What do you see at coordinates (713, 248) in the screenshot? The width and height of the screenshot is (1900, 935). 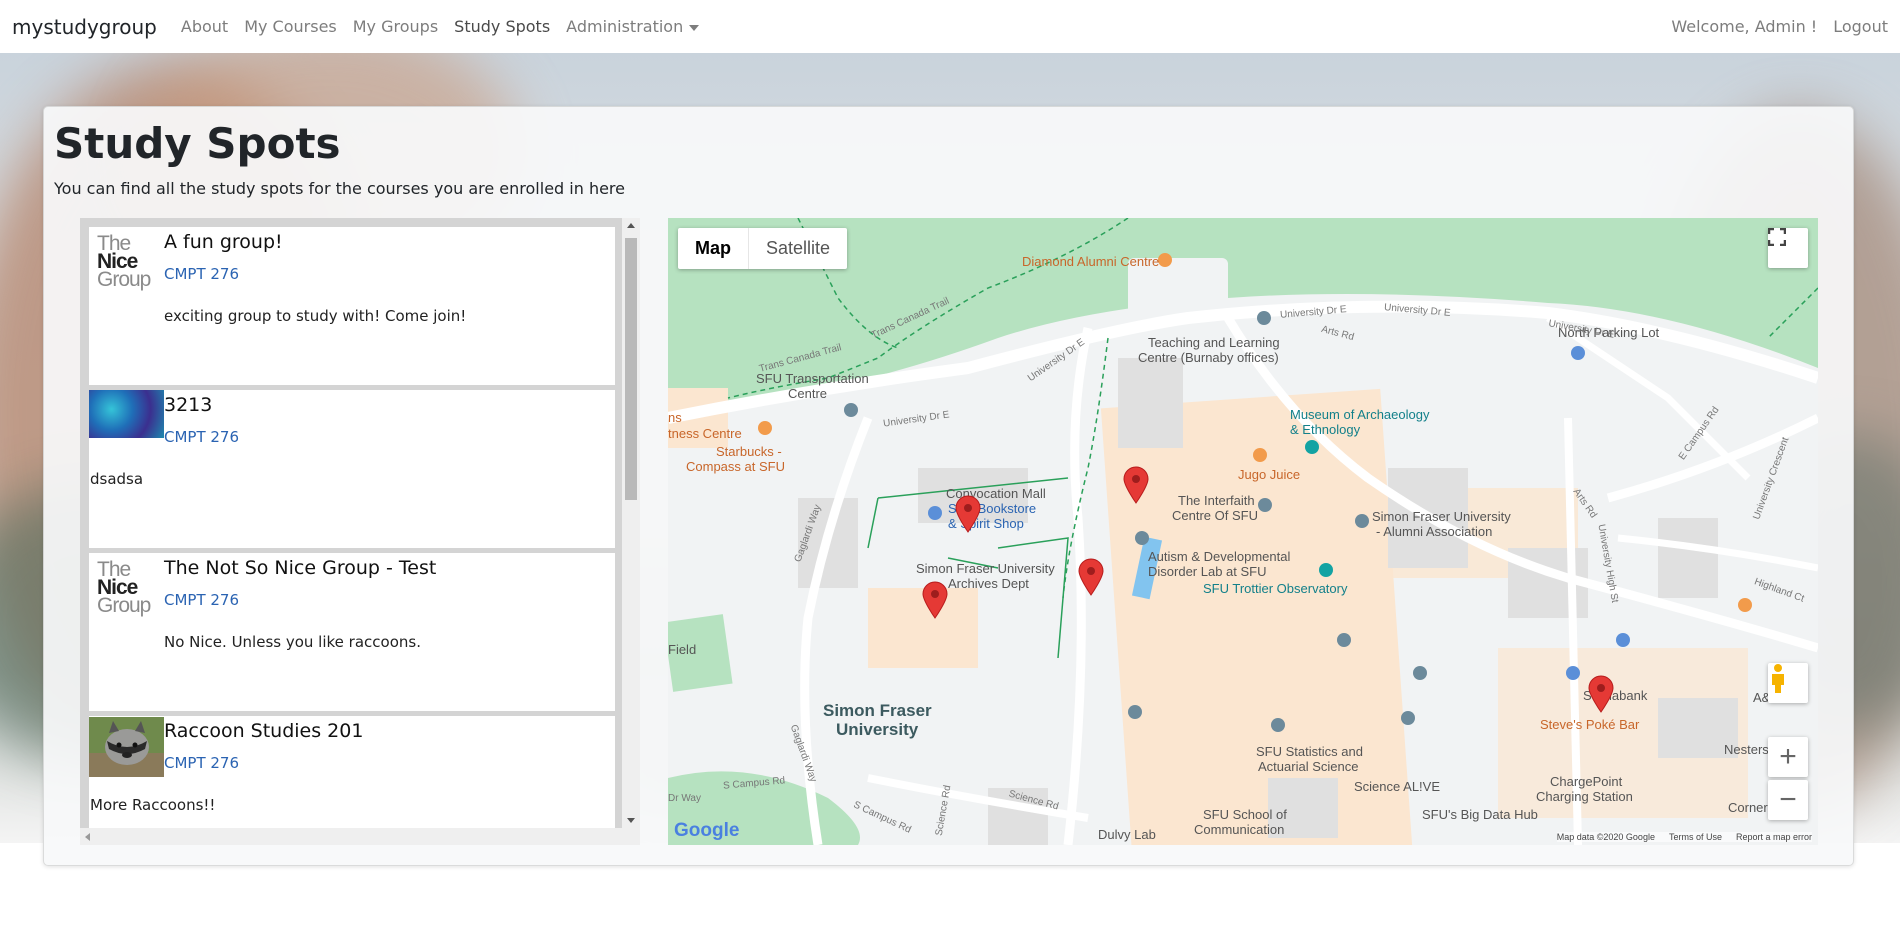 I see `map-type-map-button: Map` at bounding box center [713, 248].